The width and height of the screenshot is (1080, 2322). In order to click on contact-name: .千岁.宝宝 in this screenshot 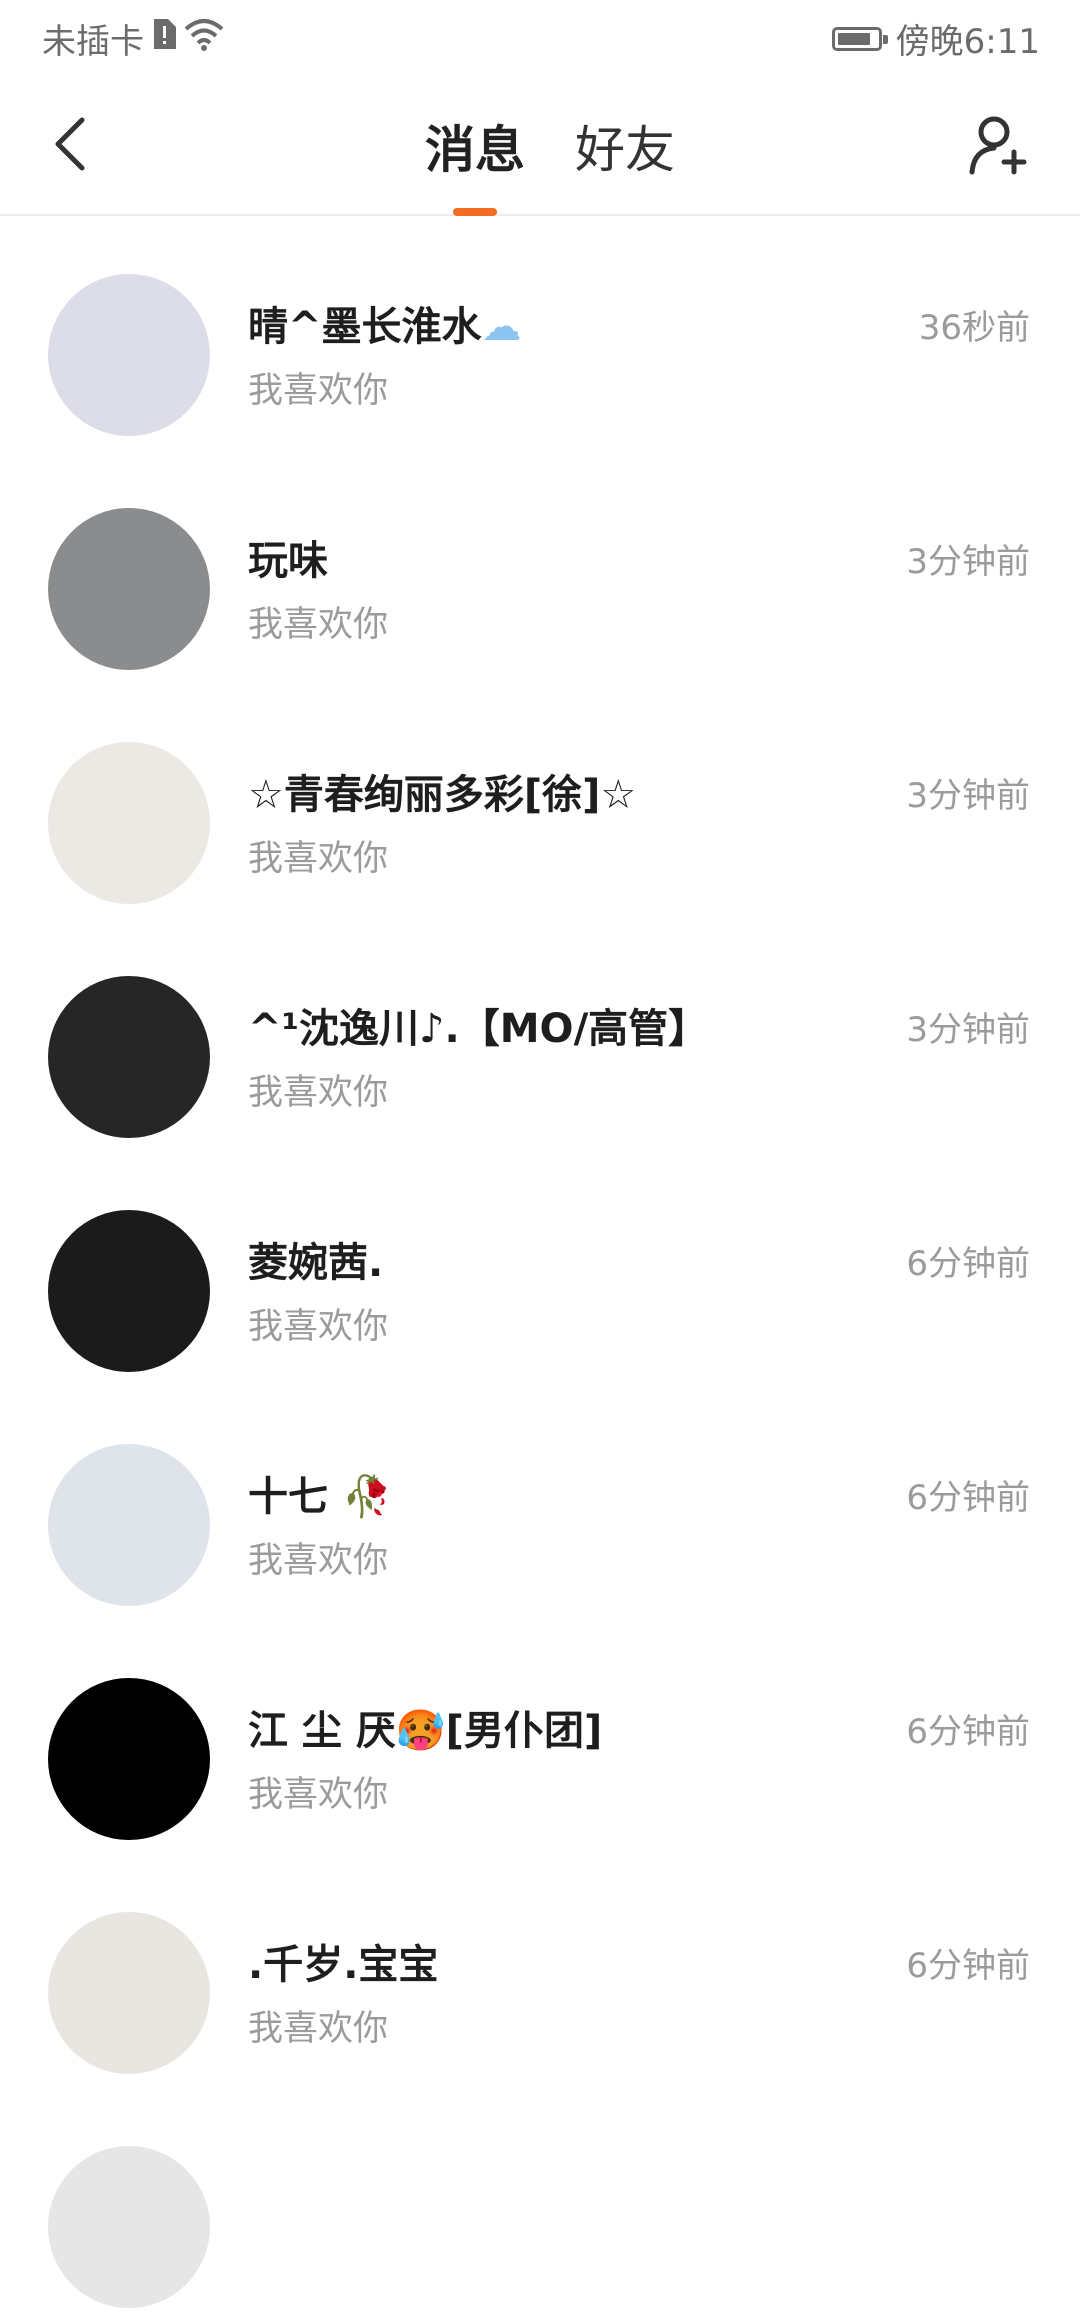, I will do `click(343, 1961)`.